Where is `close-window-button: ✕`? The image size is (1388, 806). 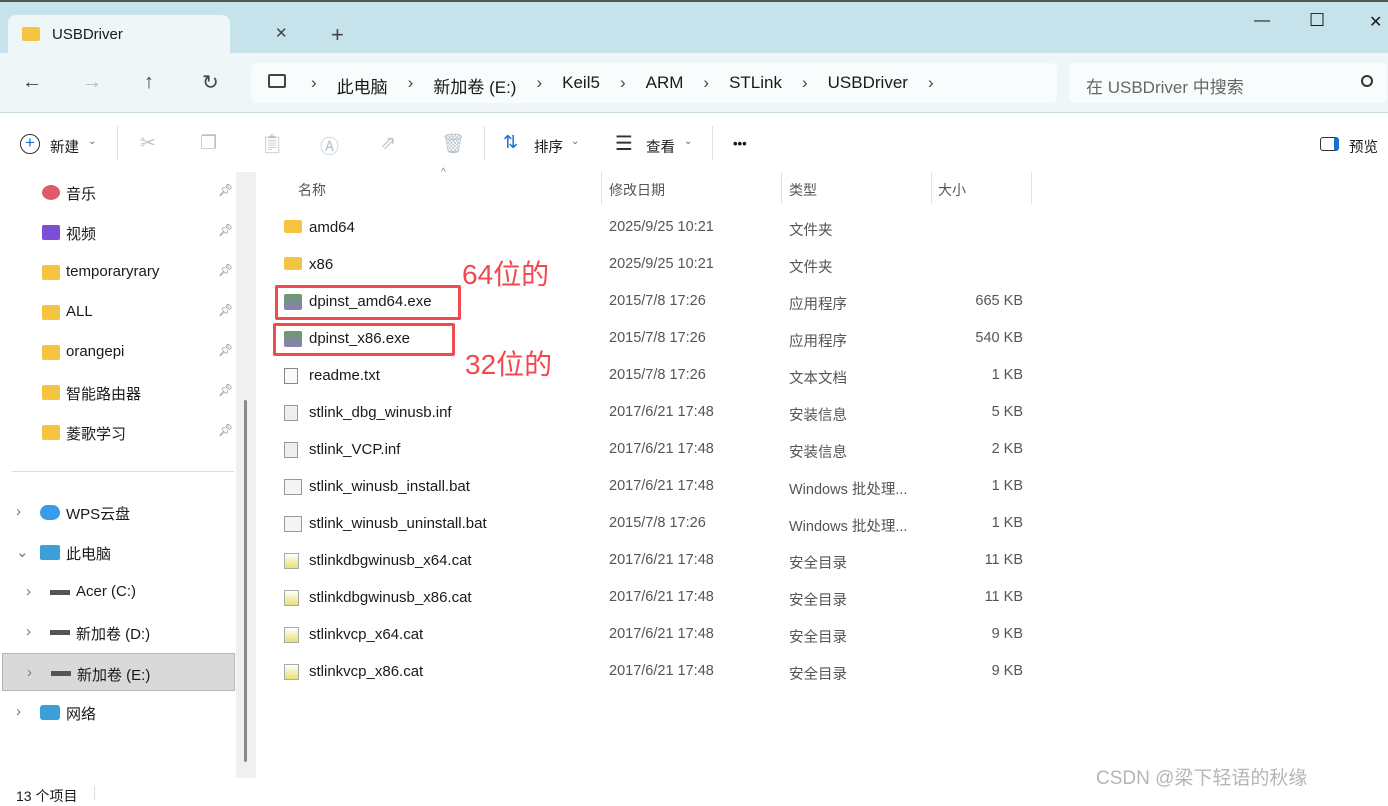 close-window-button: ✕ is located at coordinates (1375, 22).